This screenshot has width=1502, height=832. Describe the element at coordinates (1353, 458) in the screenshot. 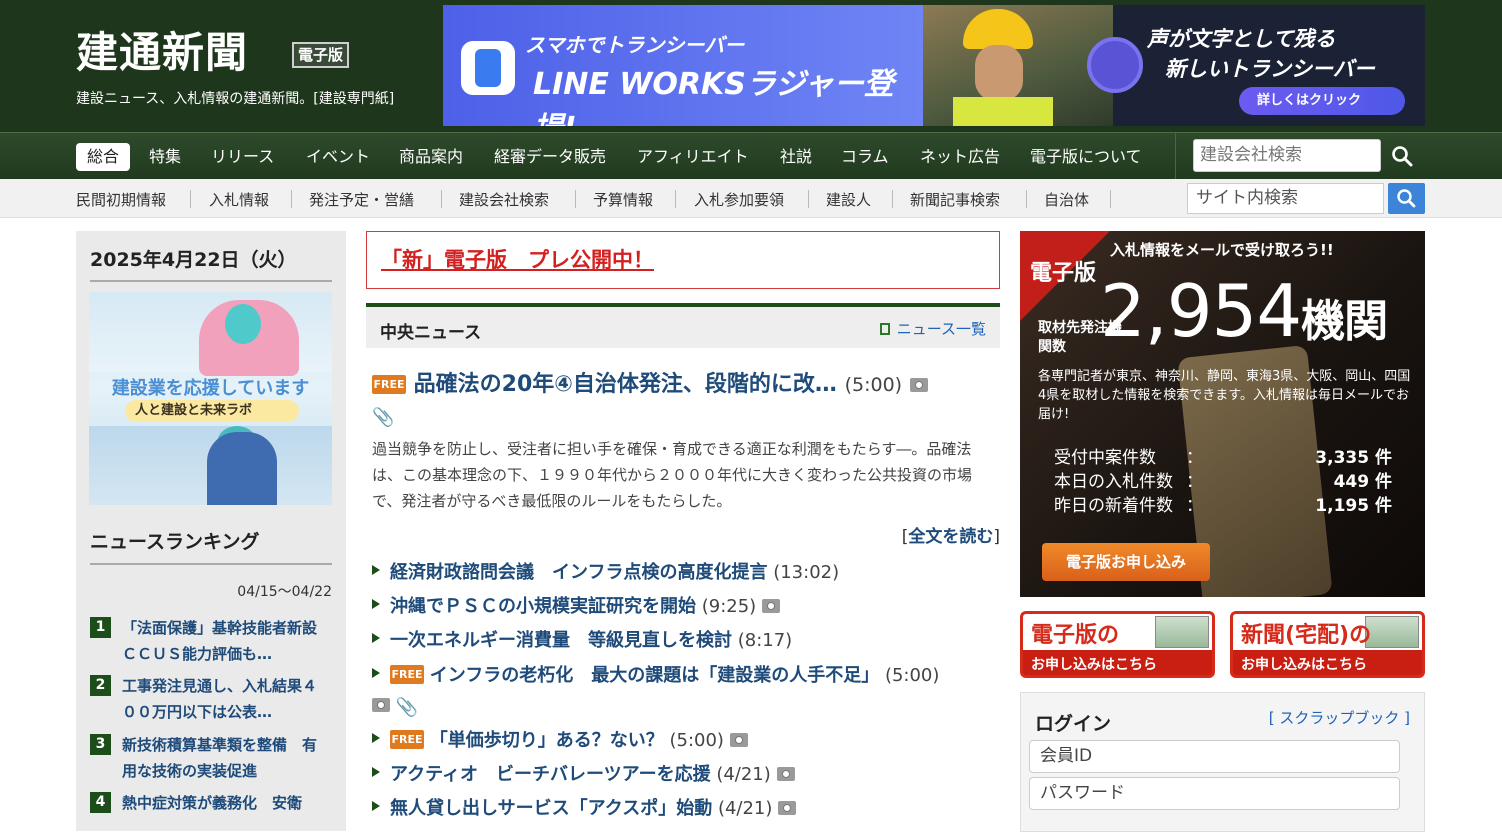

I see `stat-value: 3,335 件` at that location.